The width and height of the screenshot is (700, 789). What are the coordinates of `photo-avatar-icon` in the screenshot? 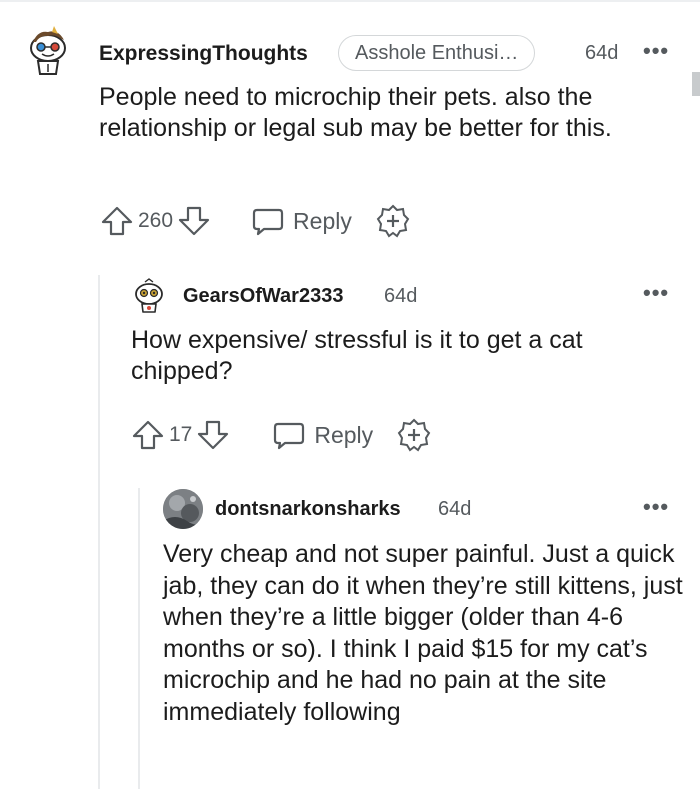 It's located at (183, 509).